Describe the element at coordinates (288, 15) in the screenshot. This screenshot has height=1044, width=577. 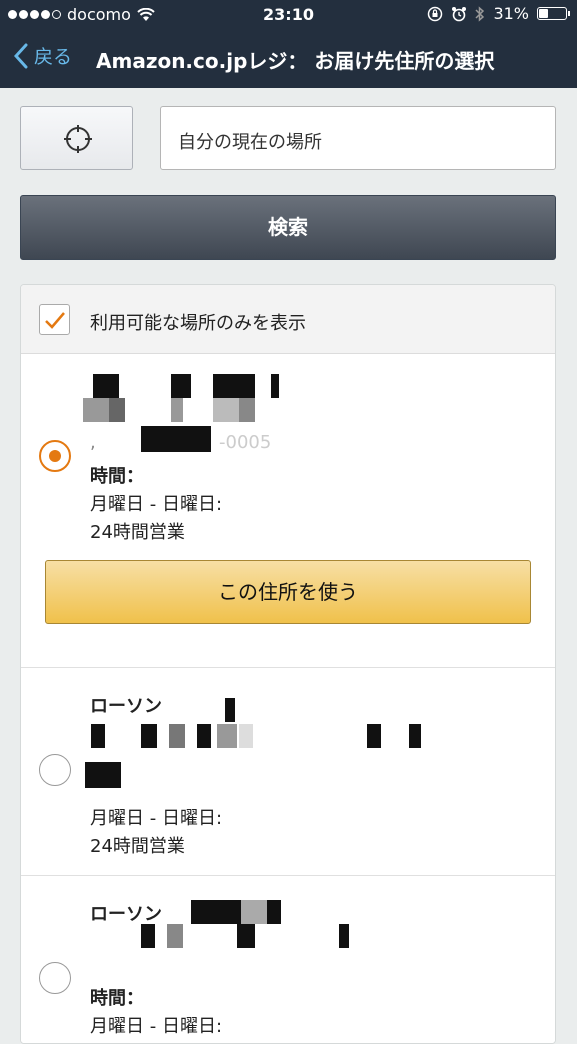
I see `status-bar: docomo 23:10 31%` at that location.